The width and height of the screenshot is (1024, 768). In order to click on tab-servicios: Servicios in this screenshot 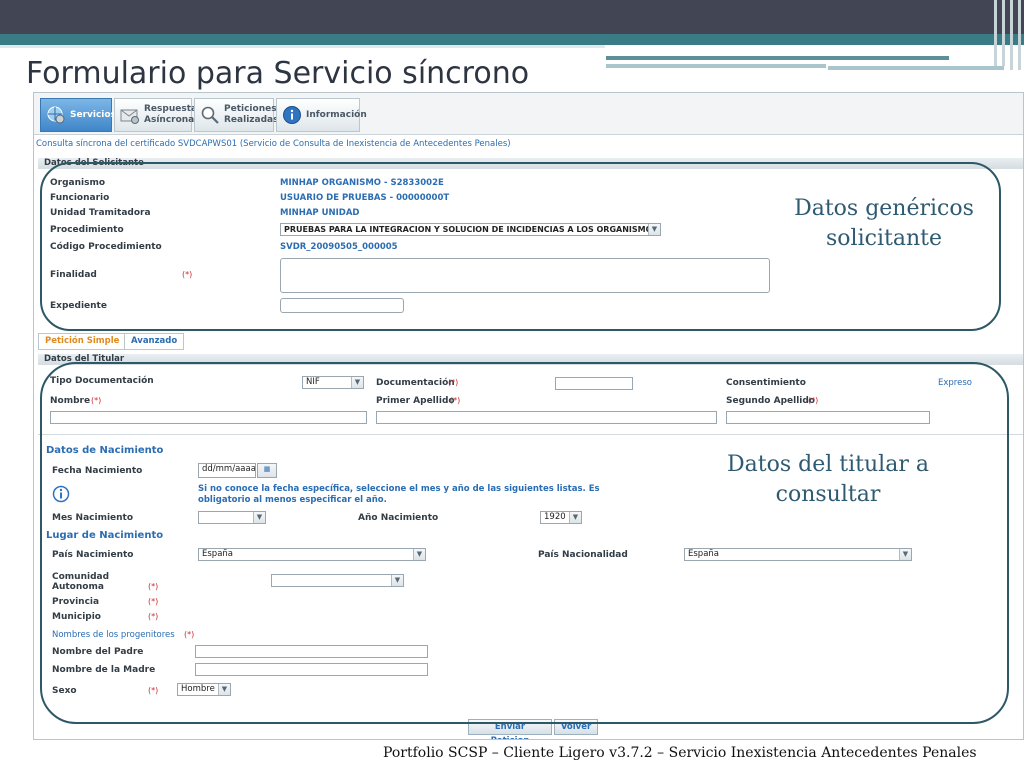, I will do `click(78, 115)`.